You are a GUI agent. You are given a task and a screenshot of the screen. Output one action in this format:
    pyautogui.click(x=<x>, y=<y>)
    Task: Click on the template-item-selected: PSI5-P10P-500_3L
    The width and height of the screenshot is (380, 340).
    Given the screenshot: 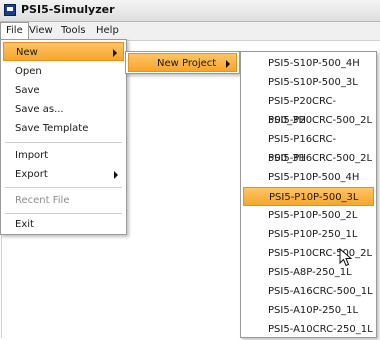 What is the action you would take?
    pyautogui.click(x=308, y=196)
    